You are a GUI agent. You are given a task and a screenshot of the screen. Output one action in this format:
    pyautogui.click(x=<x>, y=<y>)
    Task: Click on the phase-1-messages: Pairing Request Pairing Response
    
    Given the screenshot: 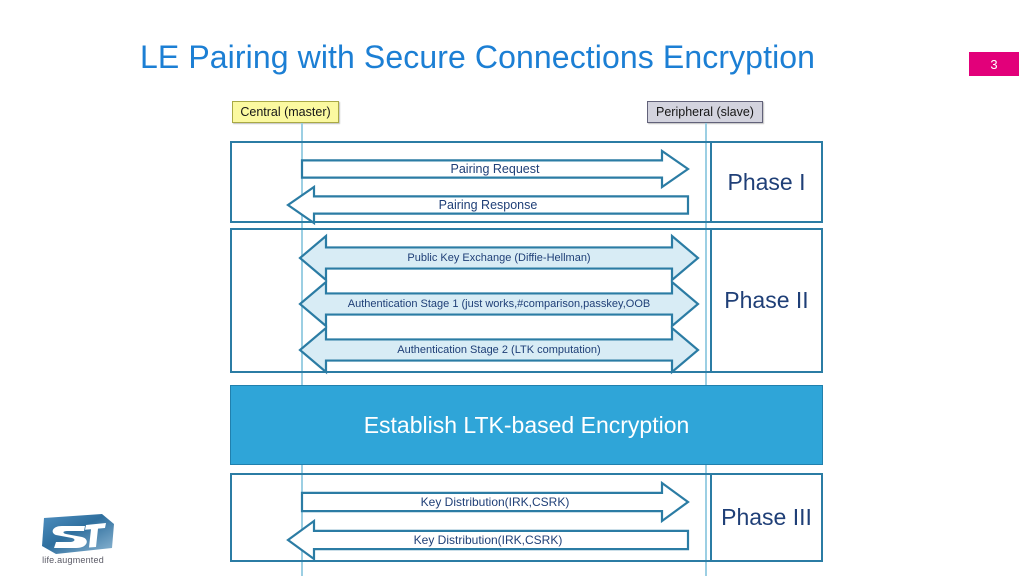 What is the action you would take?
    pyautogui.click(x=471, y=184)
    